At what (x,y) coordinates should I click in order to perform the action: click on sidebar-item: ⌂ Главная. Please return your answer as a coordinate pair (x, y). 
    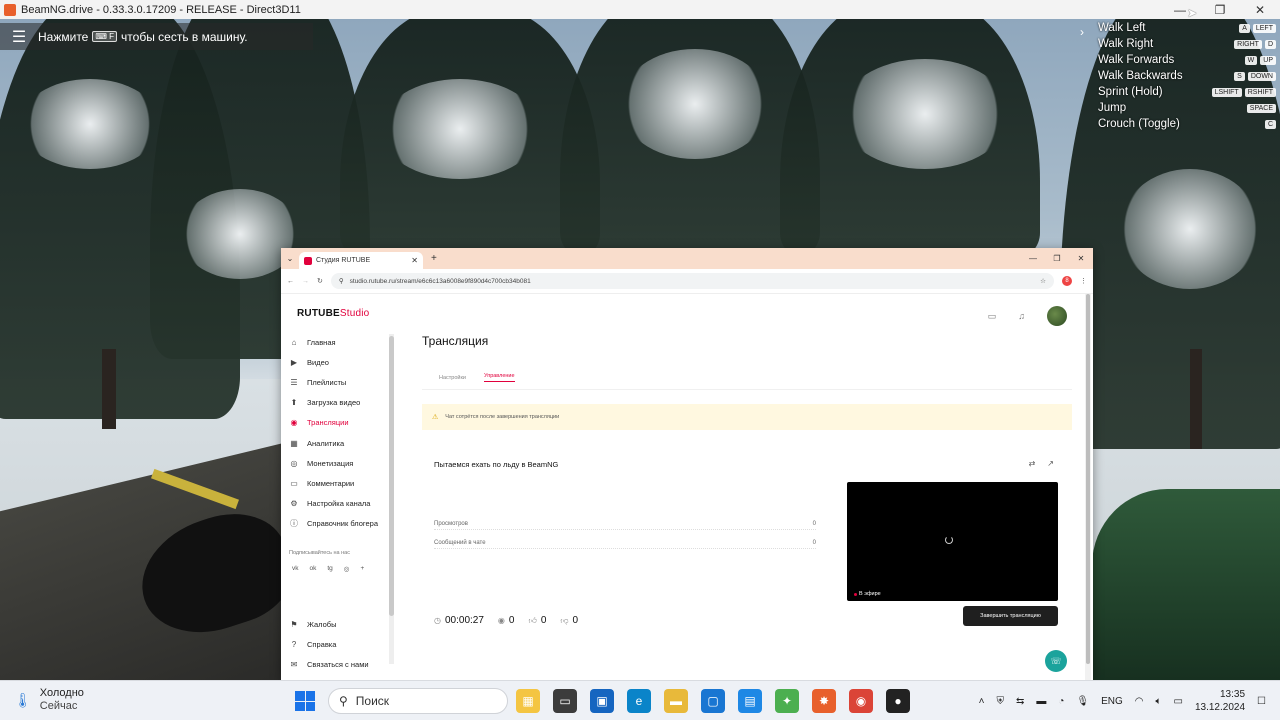
    Looking at the image, I should click on (343, 342).